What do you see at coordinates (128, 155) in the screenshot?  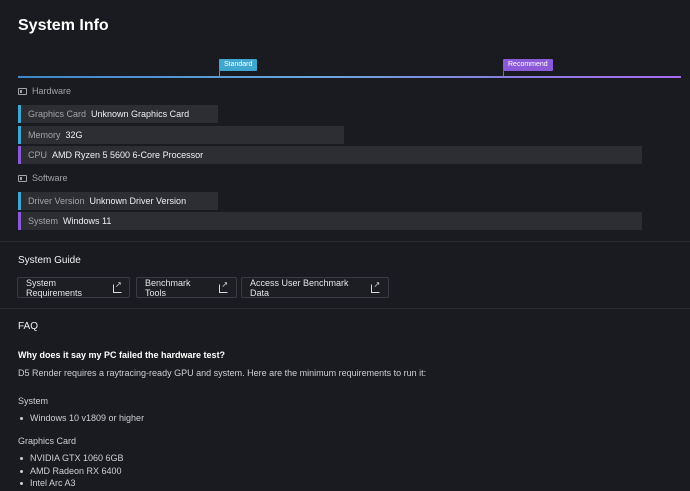 I see `cpu-value: AMD Ryzen 5 5600 6-Core Processor` at bounding box center [128, 155].